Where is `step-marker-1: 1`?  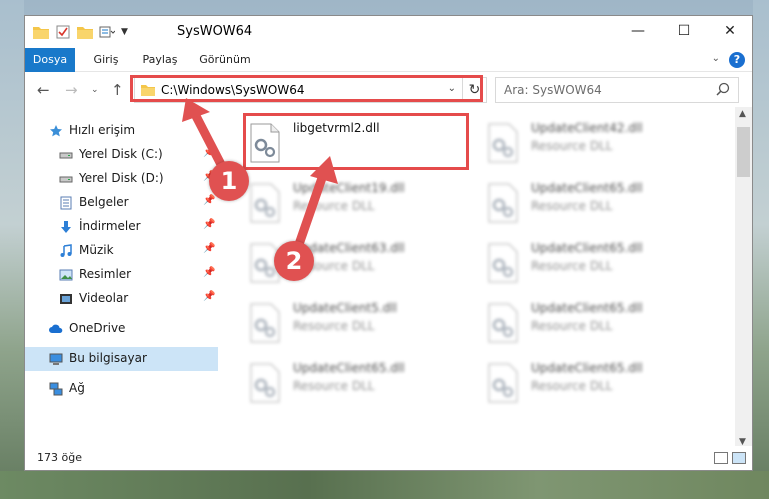
step-marker-1: 1 is located at coordinates (229, 181).